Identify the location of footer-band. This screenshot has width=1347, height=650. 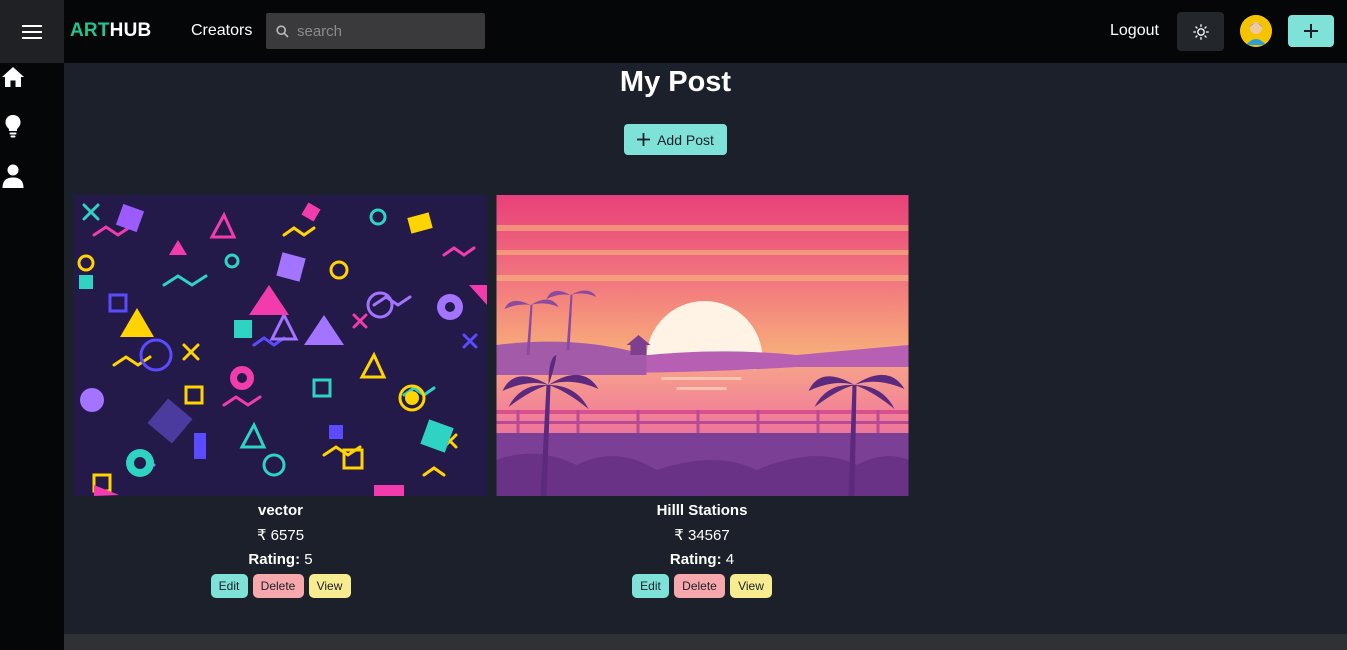
(705, 642).